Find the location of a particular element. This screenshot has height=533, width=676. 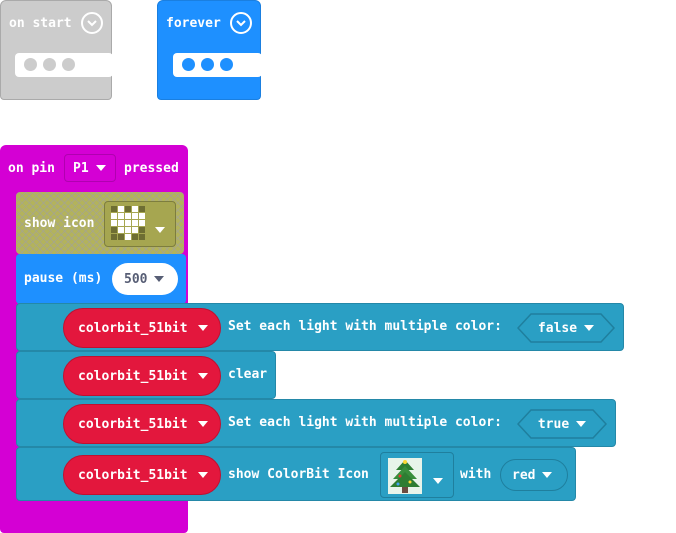

on-start-label: on start is located at coordinates (40, 23).